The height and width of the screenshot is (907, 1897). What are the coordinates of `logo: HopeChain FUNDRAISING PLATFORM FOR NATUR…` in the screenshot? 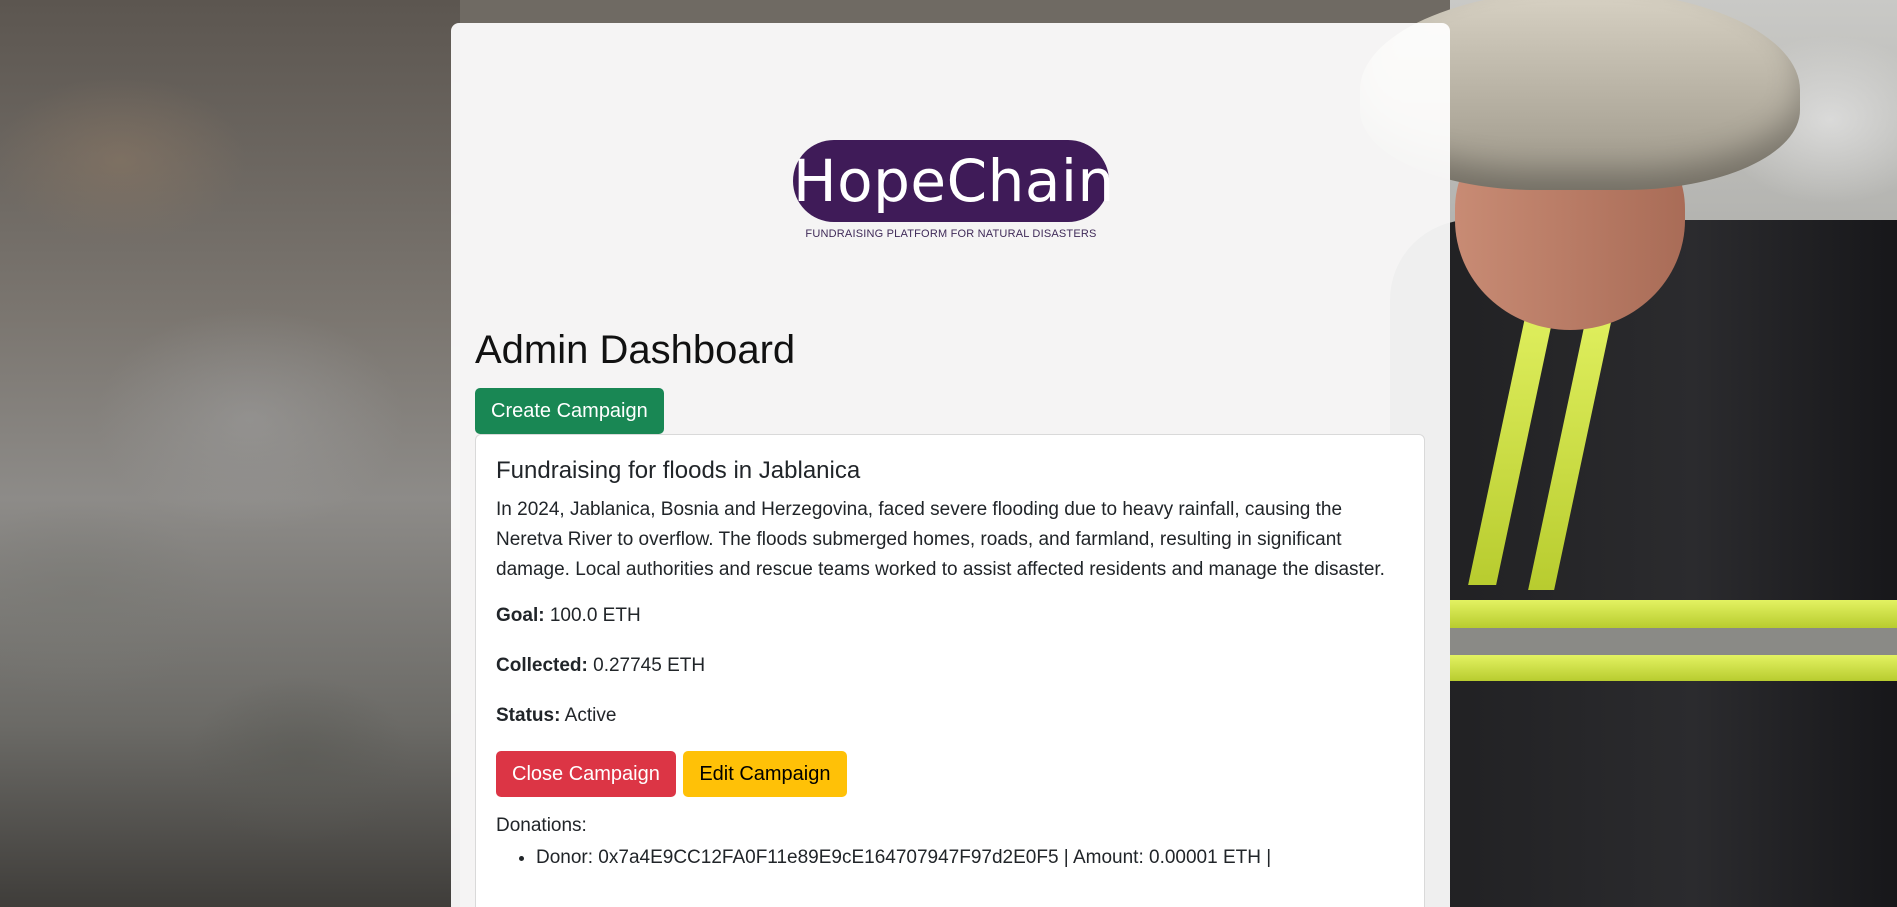 It's located at (952, 190).